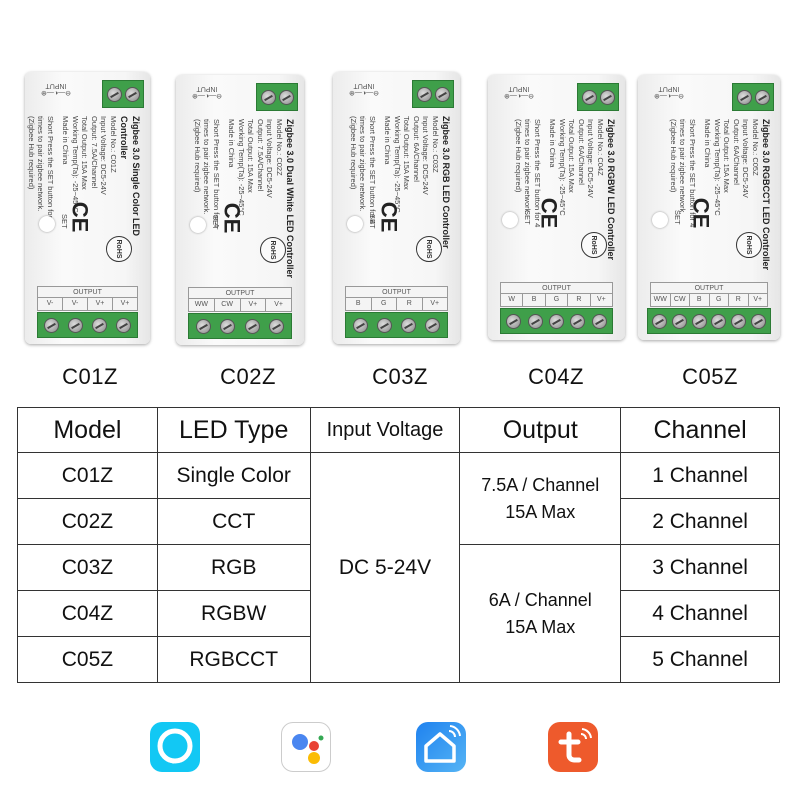 This screenshot has height=800, width=800. I want to click on output-label-box: OUTPUT B G R V+, so click(396, 298).